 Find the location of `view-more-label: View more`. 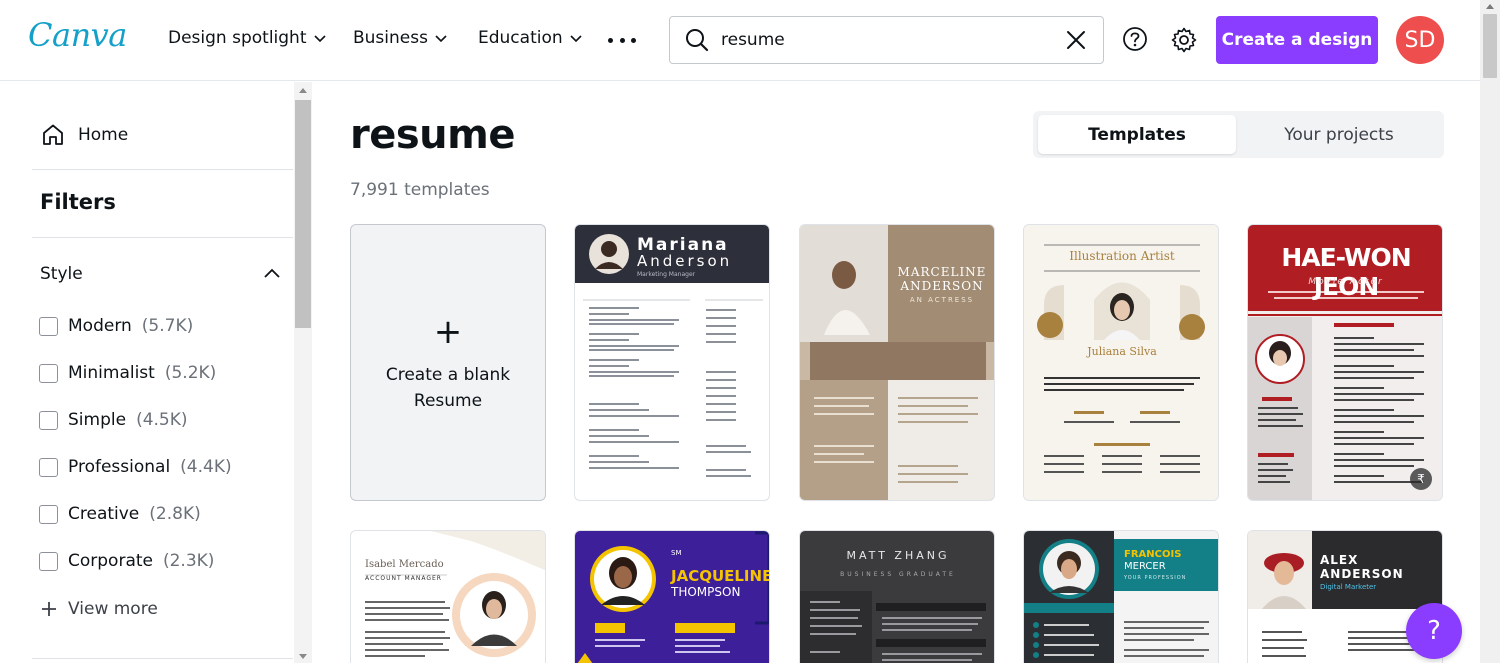

view-more-label: View more is located at coordinates (113, 609).